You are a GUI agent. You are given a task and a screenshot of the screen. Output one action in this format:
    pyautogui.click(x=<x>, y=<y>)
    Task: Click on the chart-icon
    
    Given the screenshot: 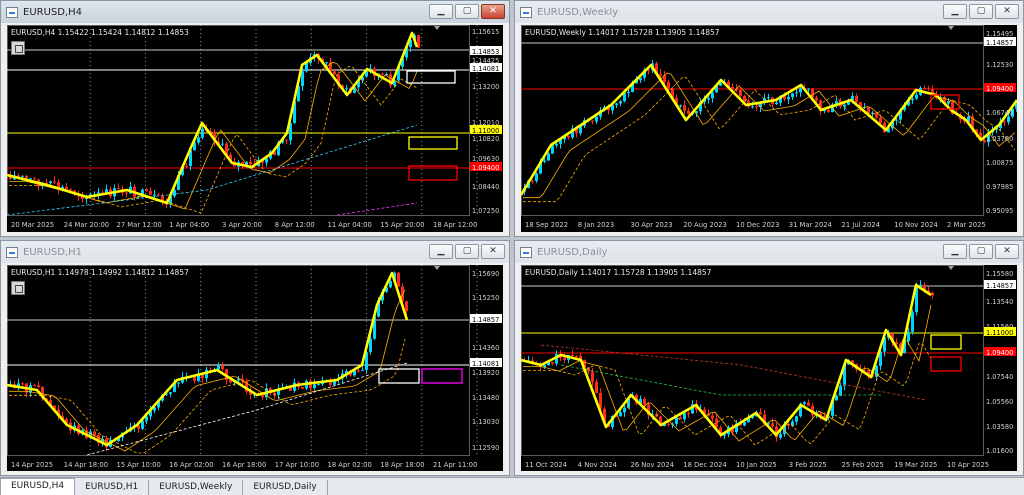 What is the action you would take?
    pyautogui.click(x=12, y=12)
    